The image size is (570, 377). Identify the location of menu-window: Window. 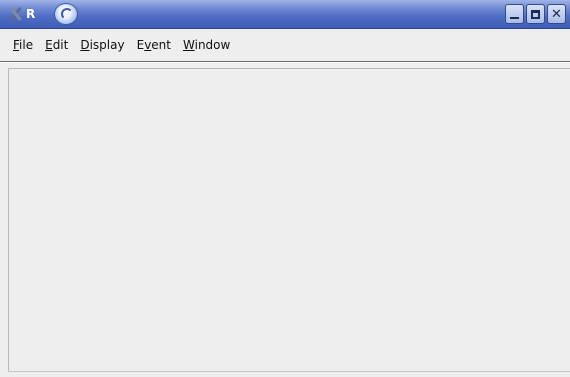
(206, 45).